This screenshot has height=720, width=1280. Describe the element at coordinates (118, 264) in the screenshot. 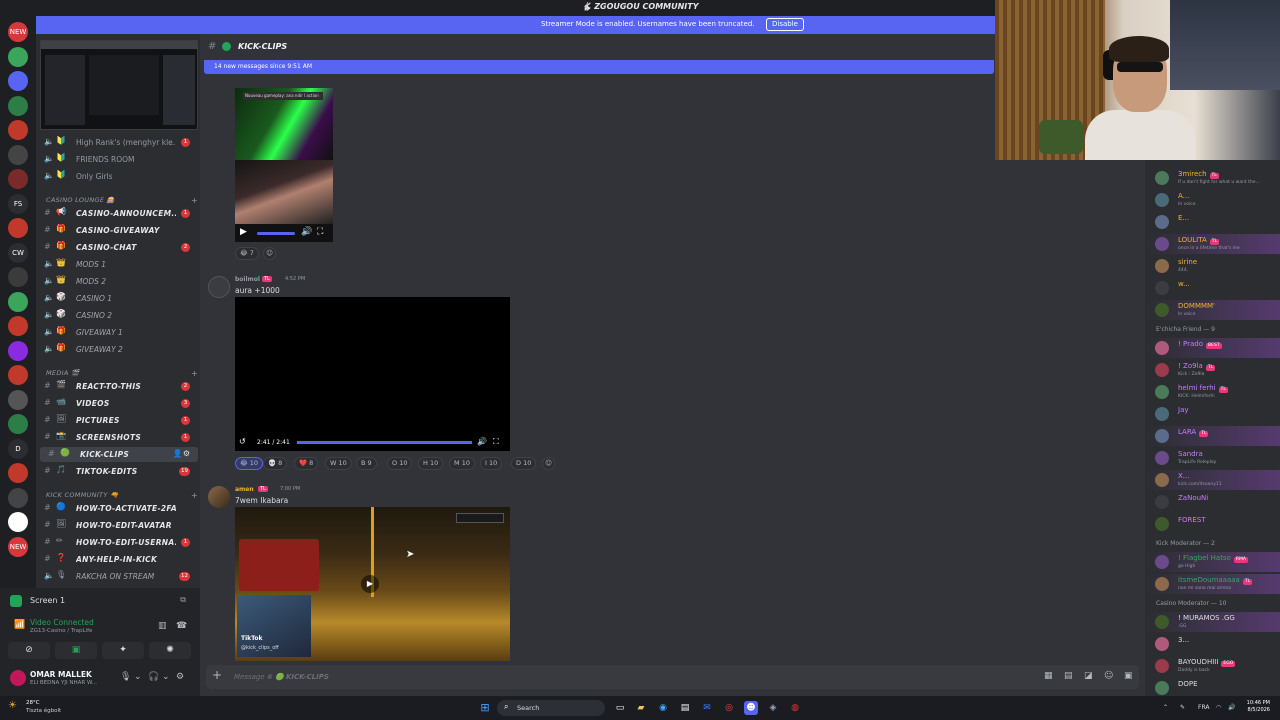

I see `voice-channel: 🔈 👑 MODS 1` at that location.